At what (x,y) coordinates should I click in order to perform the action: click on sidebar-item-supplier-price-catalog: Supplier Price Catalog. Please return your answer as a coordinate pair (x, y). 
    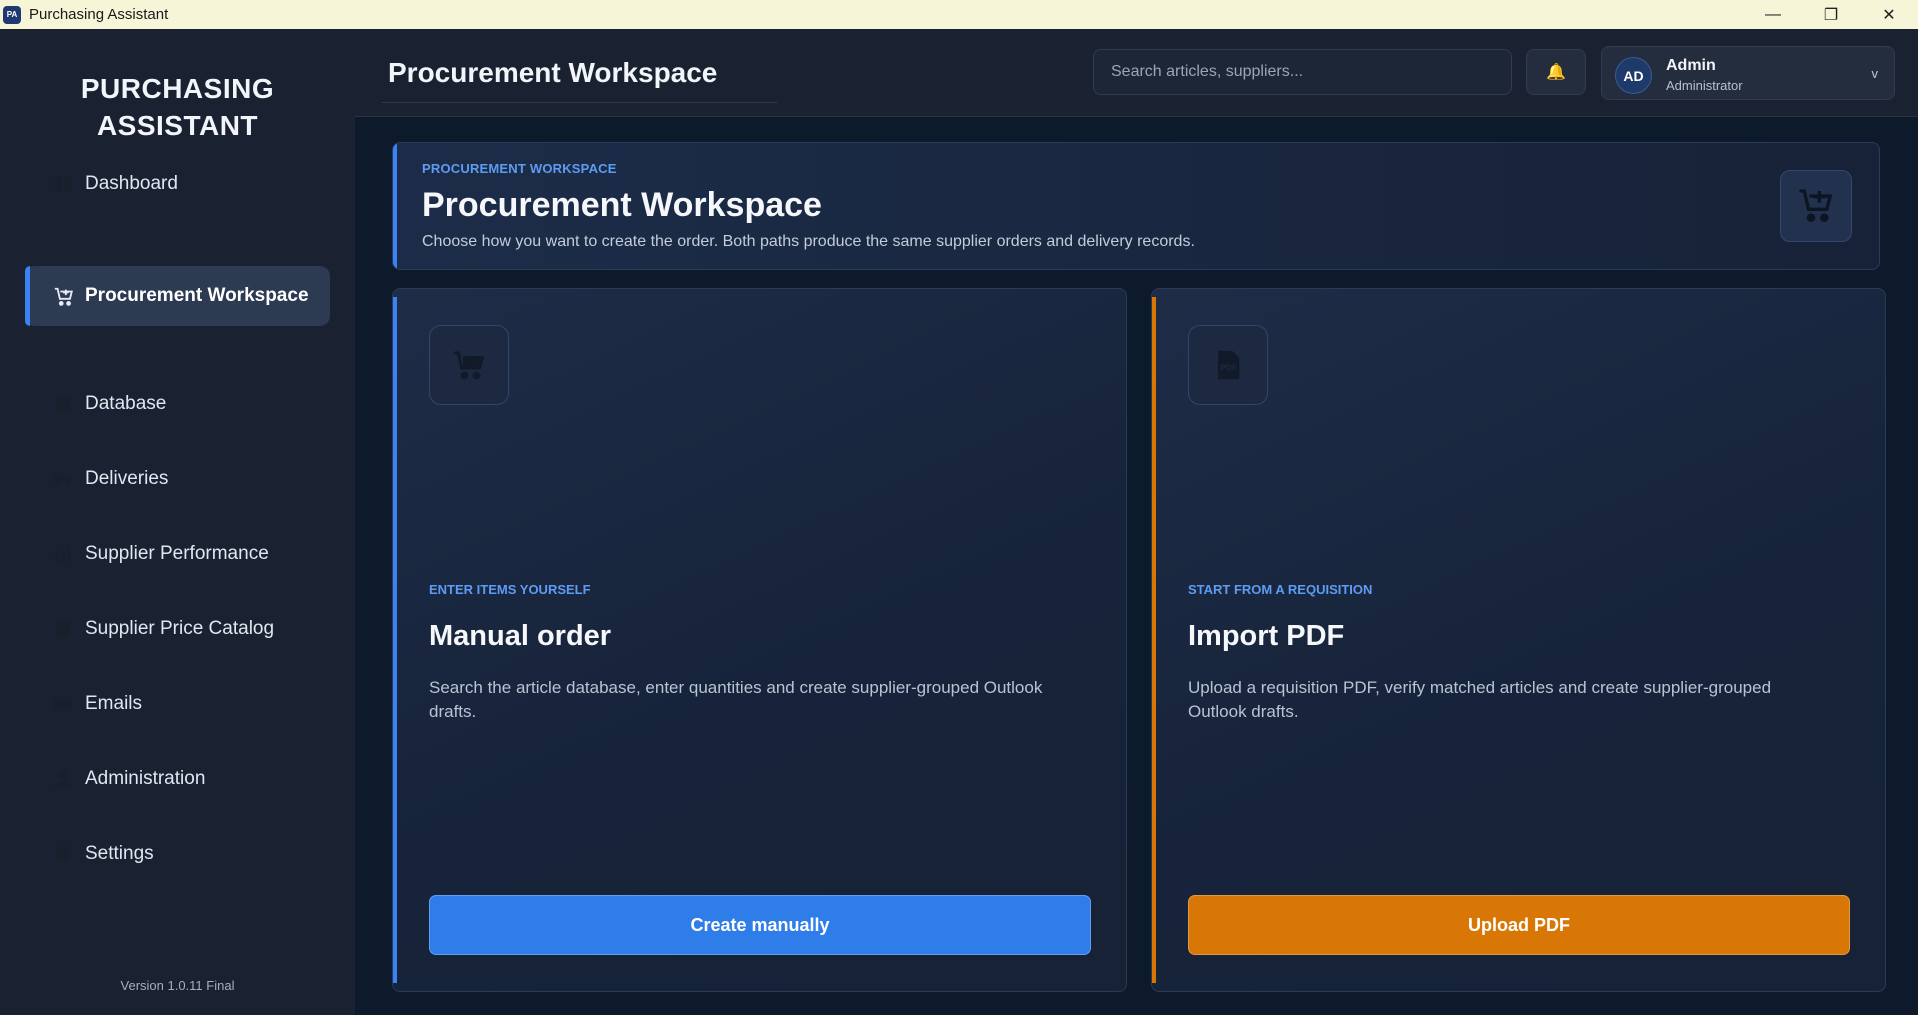
    Looking at the image, I should click on (177, 629).